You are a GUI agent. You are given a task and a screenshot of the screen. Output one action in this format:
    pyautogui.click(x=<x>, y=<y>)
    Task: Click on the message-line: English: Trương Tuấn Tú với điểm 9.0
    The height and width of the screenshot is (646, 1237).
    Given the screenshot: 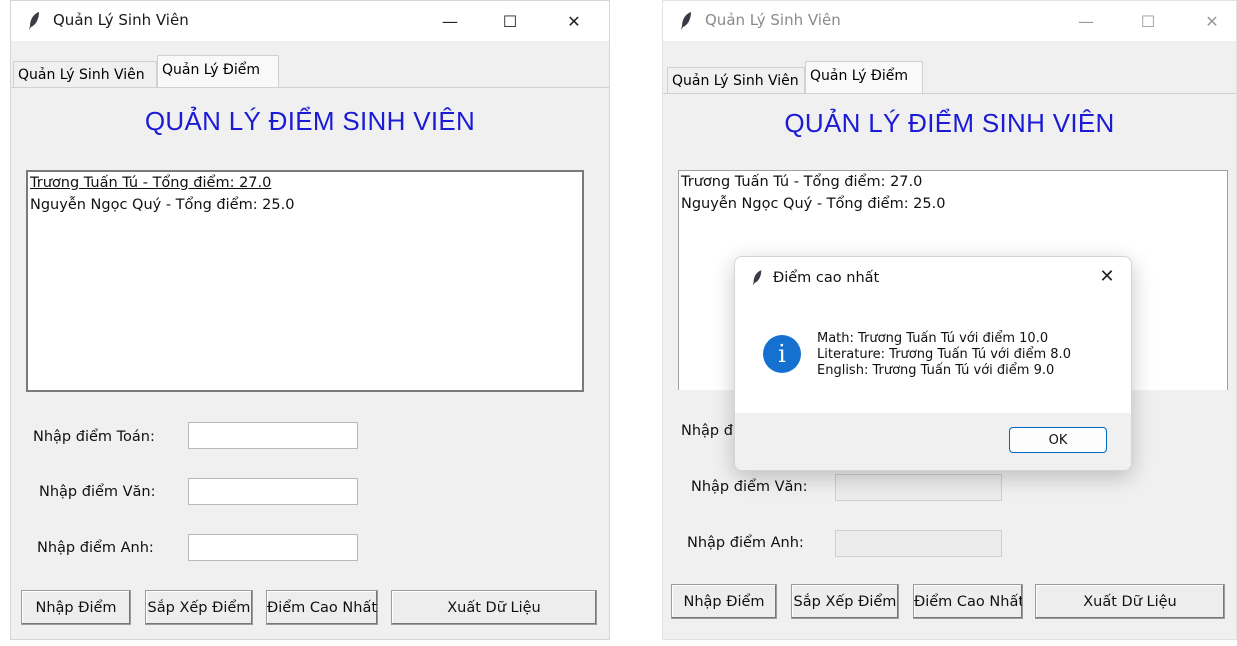 What is the action you would take?
    pyautogui.click(x=936, y=370)
    